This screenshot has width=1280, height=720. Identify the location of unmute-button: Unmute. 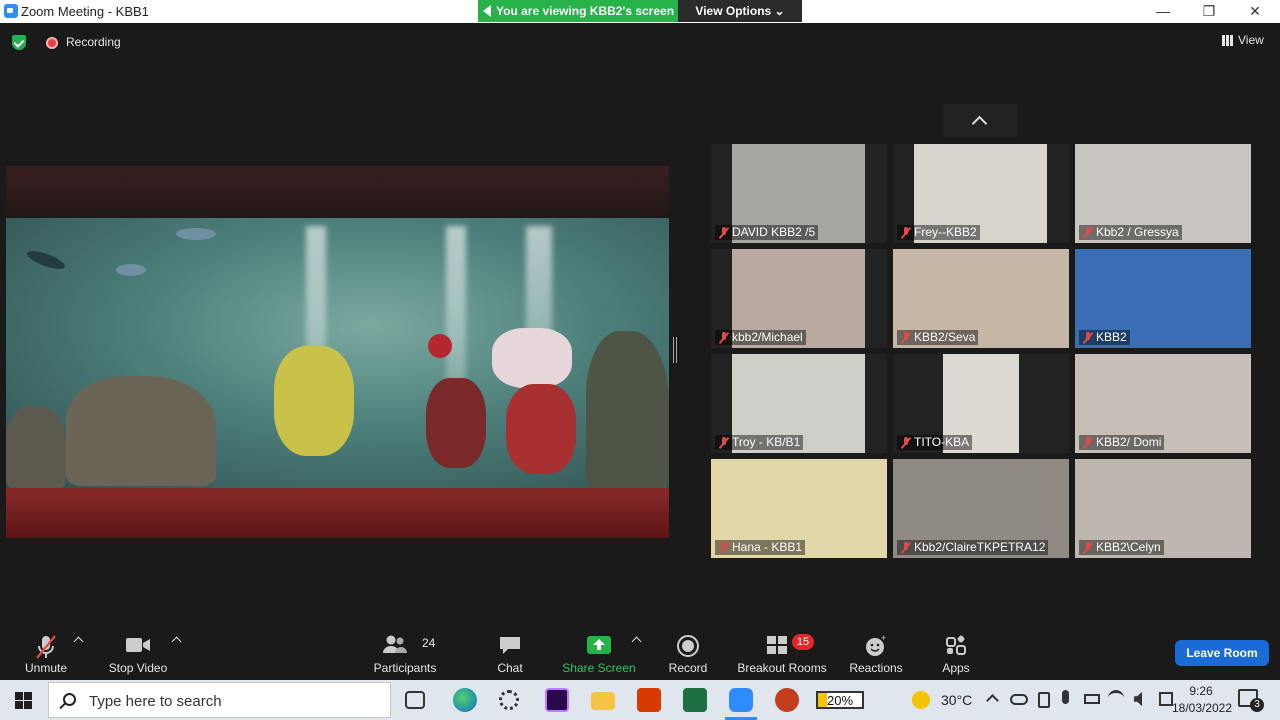
(46, 654).